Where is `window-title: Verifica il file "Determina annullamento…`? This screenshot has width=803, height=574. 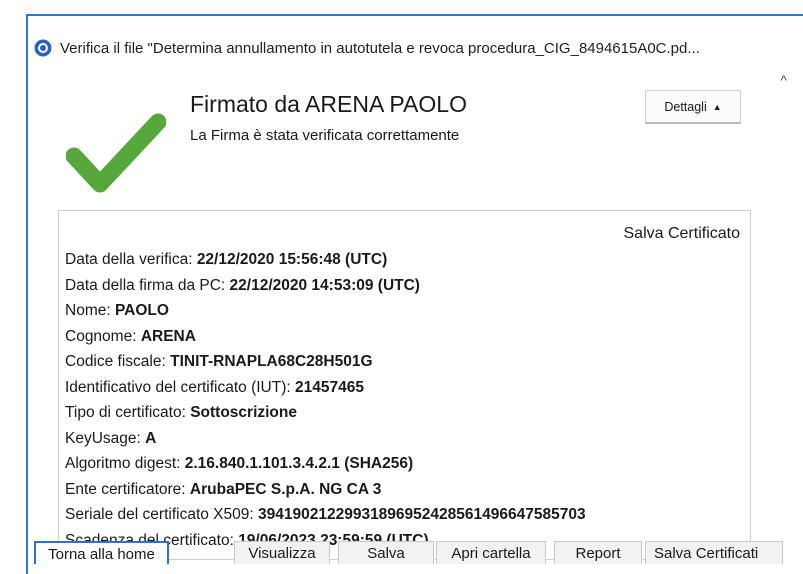 window-title: Verifica il file "Determina annullamento… is located at coordinates (380, 48).